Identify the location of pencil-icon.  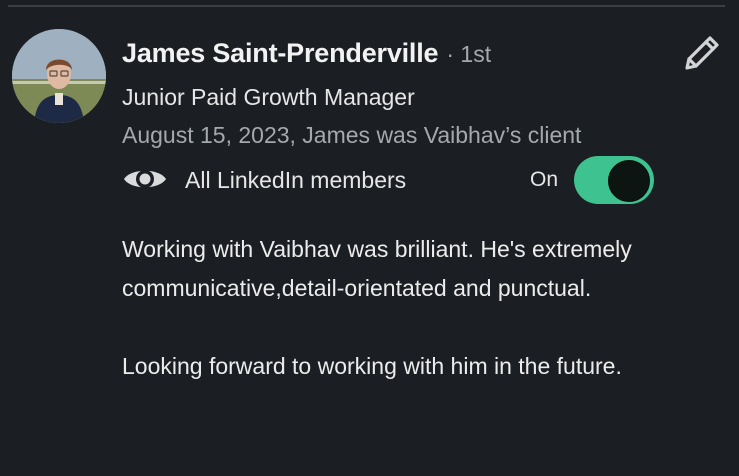
(702, 53).